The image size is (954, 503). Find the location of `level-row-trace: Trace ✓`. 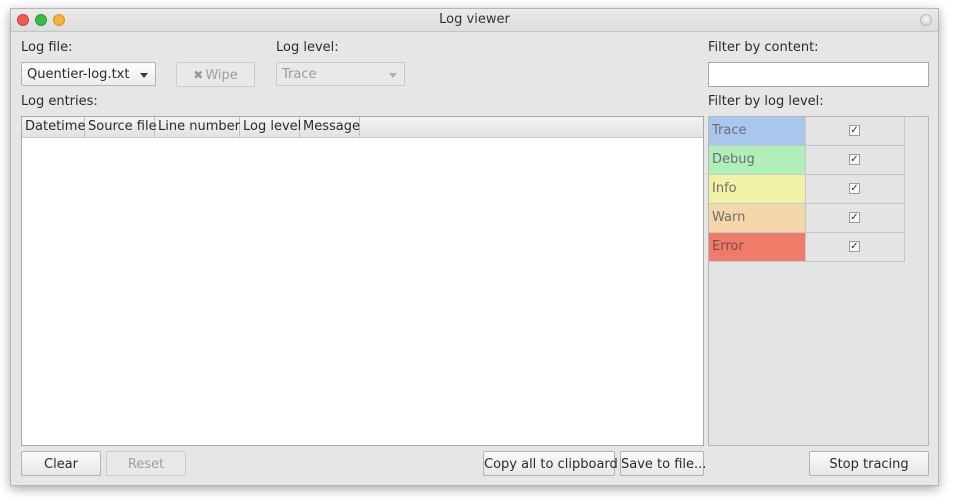

level-row-trace: Trace ✓ is located at coordinates (807, 131).